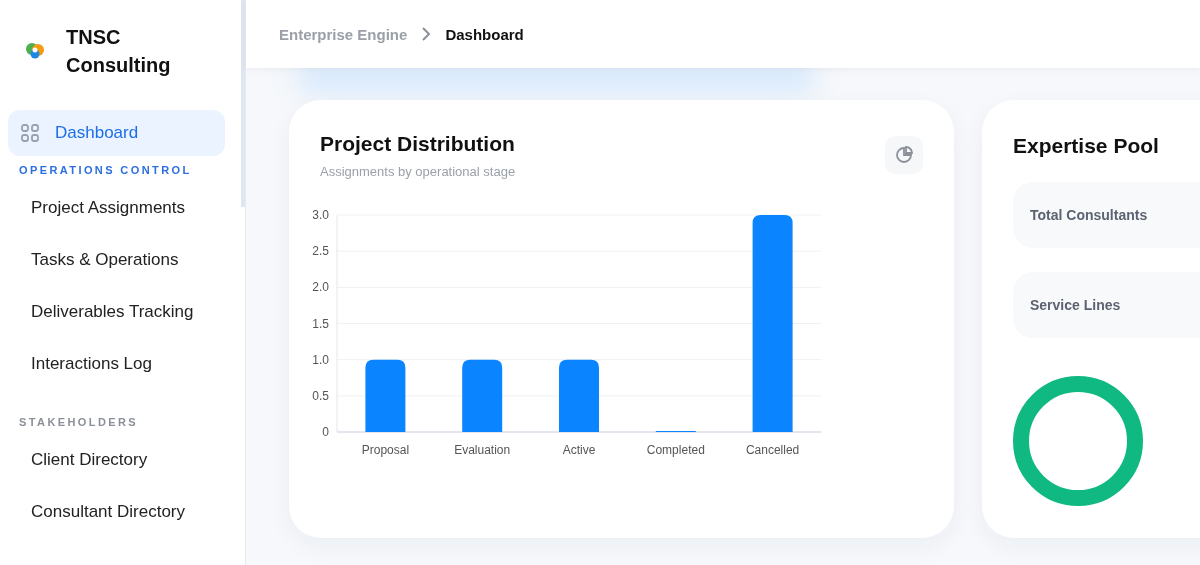 The image size is (1200, 565). I want to click on chart-type-button, so click(904, 155).